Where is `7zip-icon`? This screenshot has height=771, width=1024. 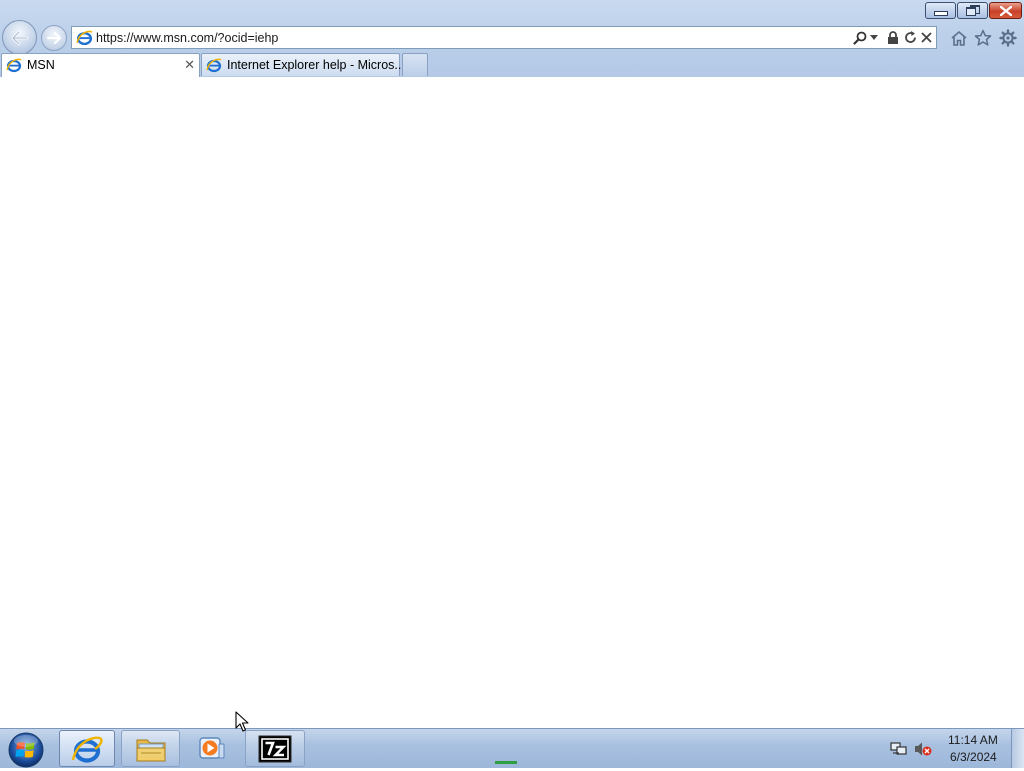
7zip-icon is located at coordinates (275, 748).